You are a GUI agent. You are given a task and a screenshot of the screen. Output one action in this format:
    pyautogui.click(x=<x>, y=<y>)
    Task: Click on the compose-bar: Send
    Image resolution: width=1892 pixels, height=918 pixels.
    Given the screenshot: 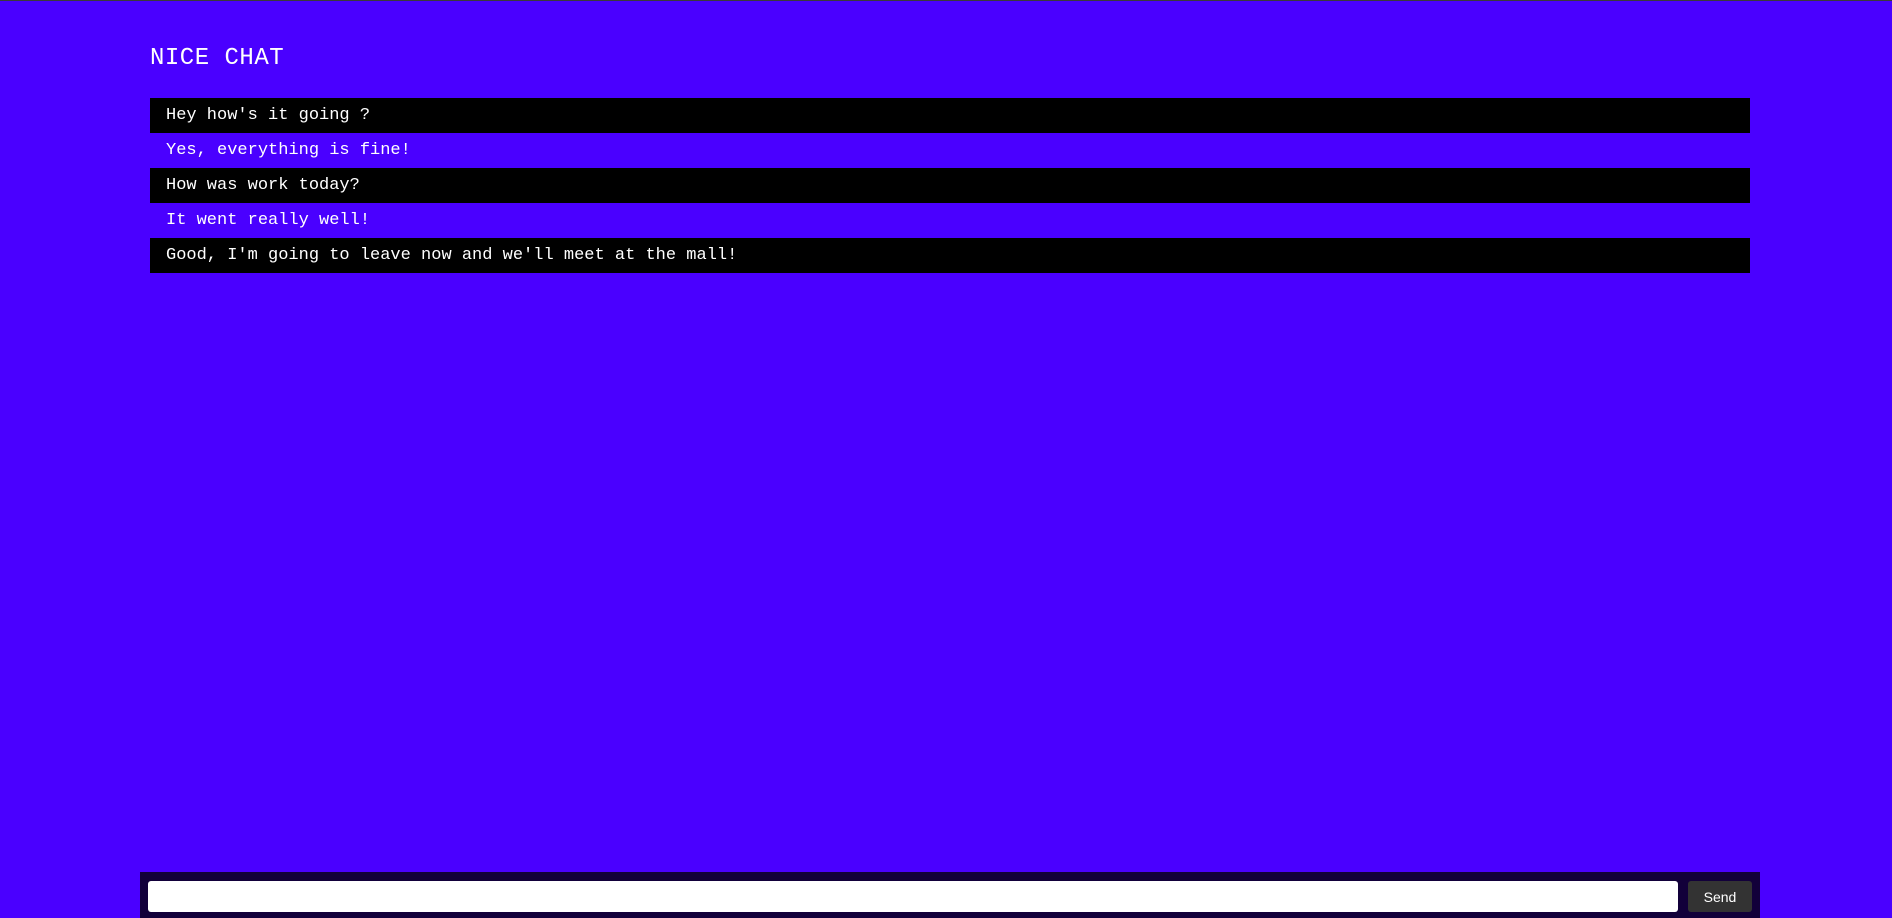 What is the action you would take?
    pyautogui.click(x=950, y=895)
    